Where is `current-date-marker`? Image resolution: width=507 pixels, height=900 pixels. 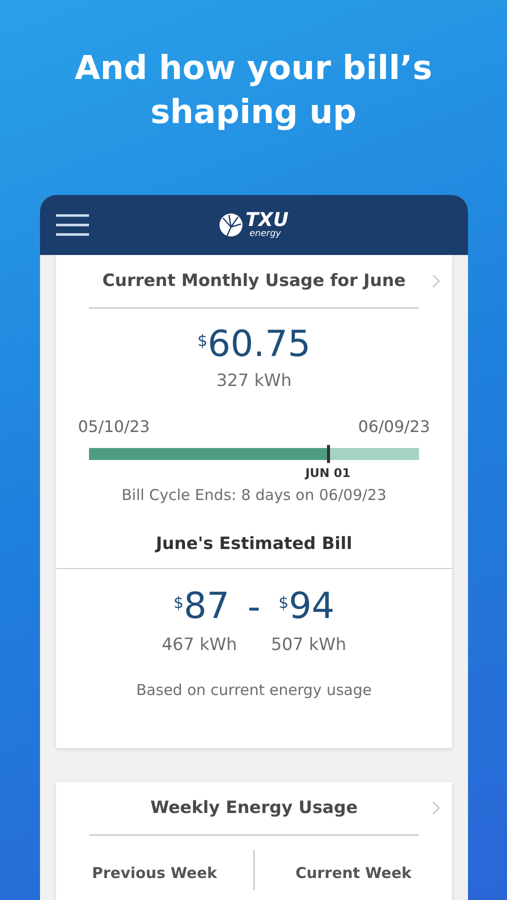
current-date-marker is located at coordinates (328, 454).